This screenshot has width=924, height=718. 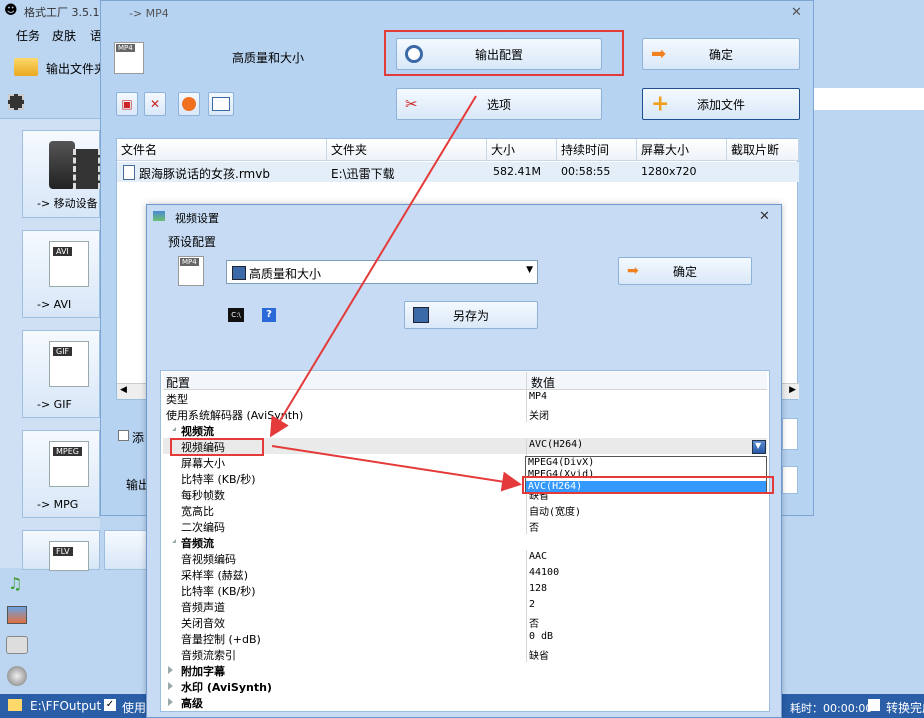 What do you see at coordinates (538, 588) in the screenshot?
I see `property-value: 128` at bounding box center [538, 588].